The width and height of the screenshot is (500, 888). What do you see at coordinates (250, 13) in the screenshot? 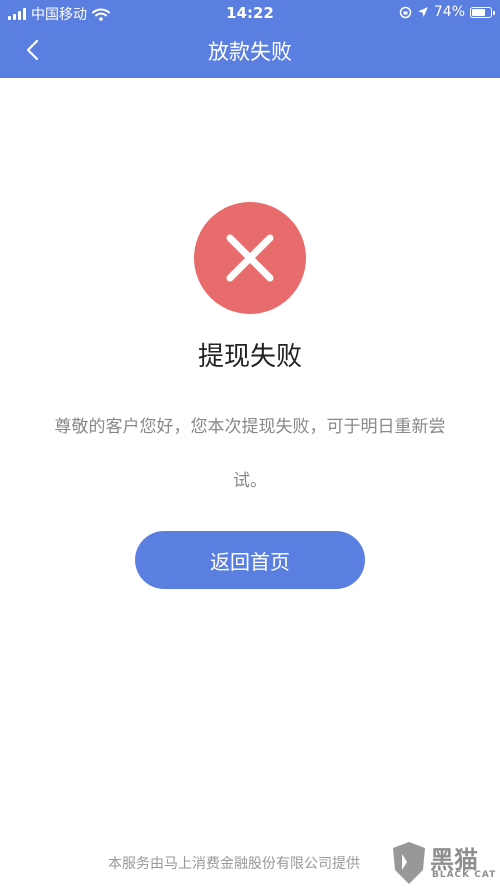
I see `status-bar: 中国移动 14:22 74%` at bounding box center [250, 13].